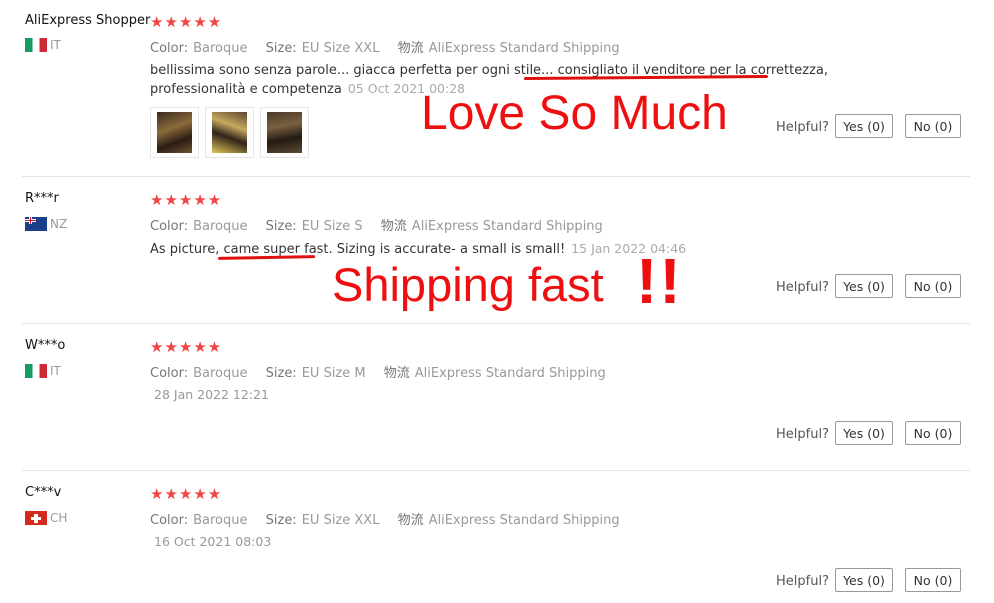 The height and width of the screenshot is (603, 994). I want to click on review-photos, so click(229, 132).